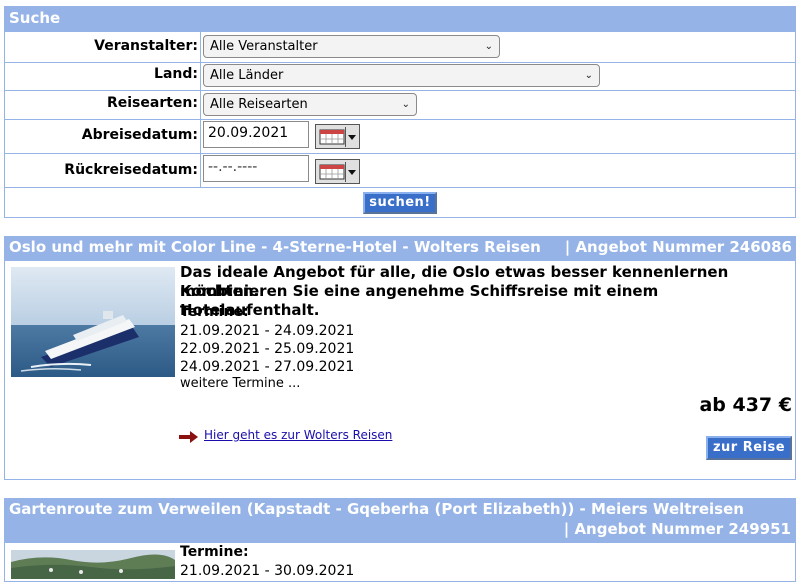  Describe the element at coordinates (146, 46) in the screenshot. I see `veranstalter-label: Veranstalter:` at that location.